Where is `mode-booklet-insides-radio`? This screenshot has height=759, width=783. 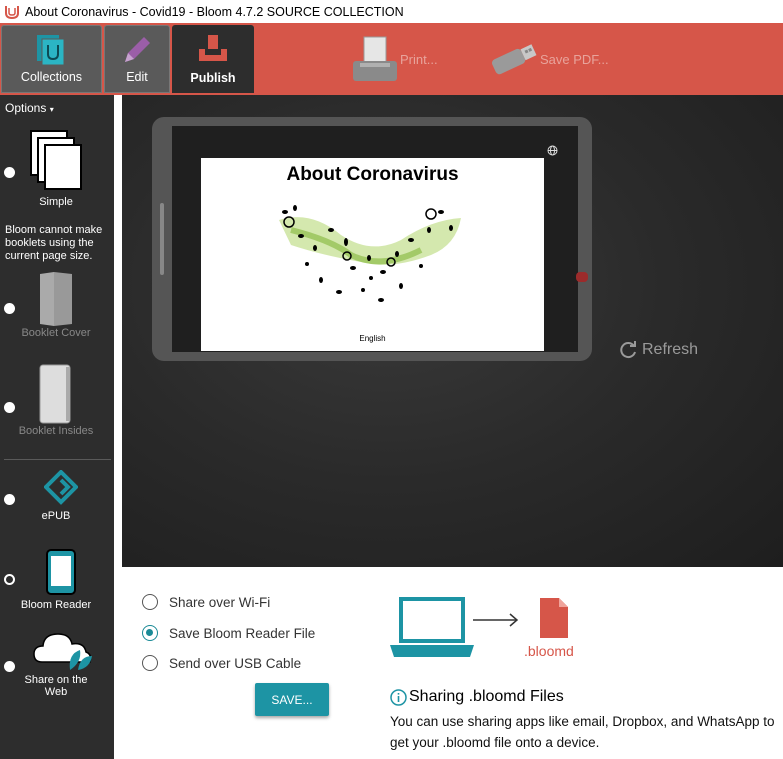 mode-booklet-insides-radio is located at coordinates (9, 407).